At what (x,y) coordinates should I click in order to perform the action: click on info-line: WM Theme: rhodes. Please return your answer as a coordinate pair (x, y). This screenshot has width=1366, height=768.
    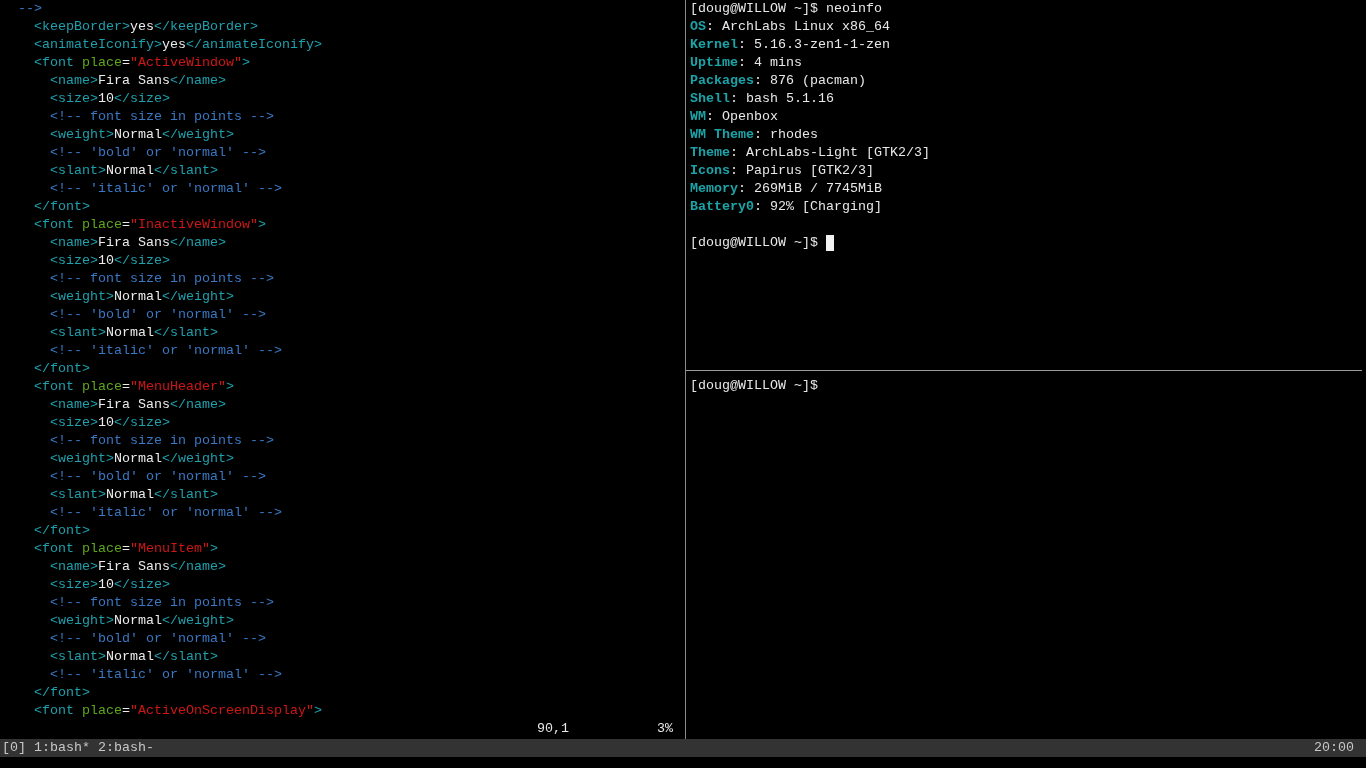
    Looking at the image, I should click on (754, 135).